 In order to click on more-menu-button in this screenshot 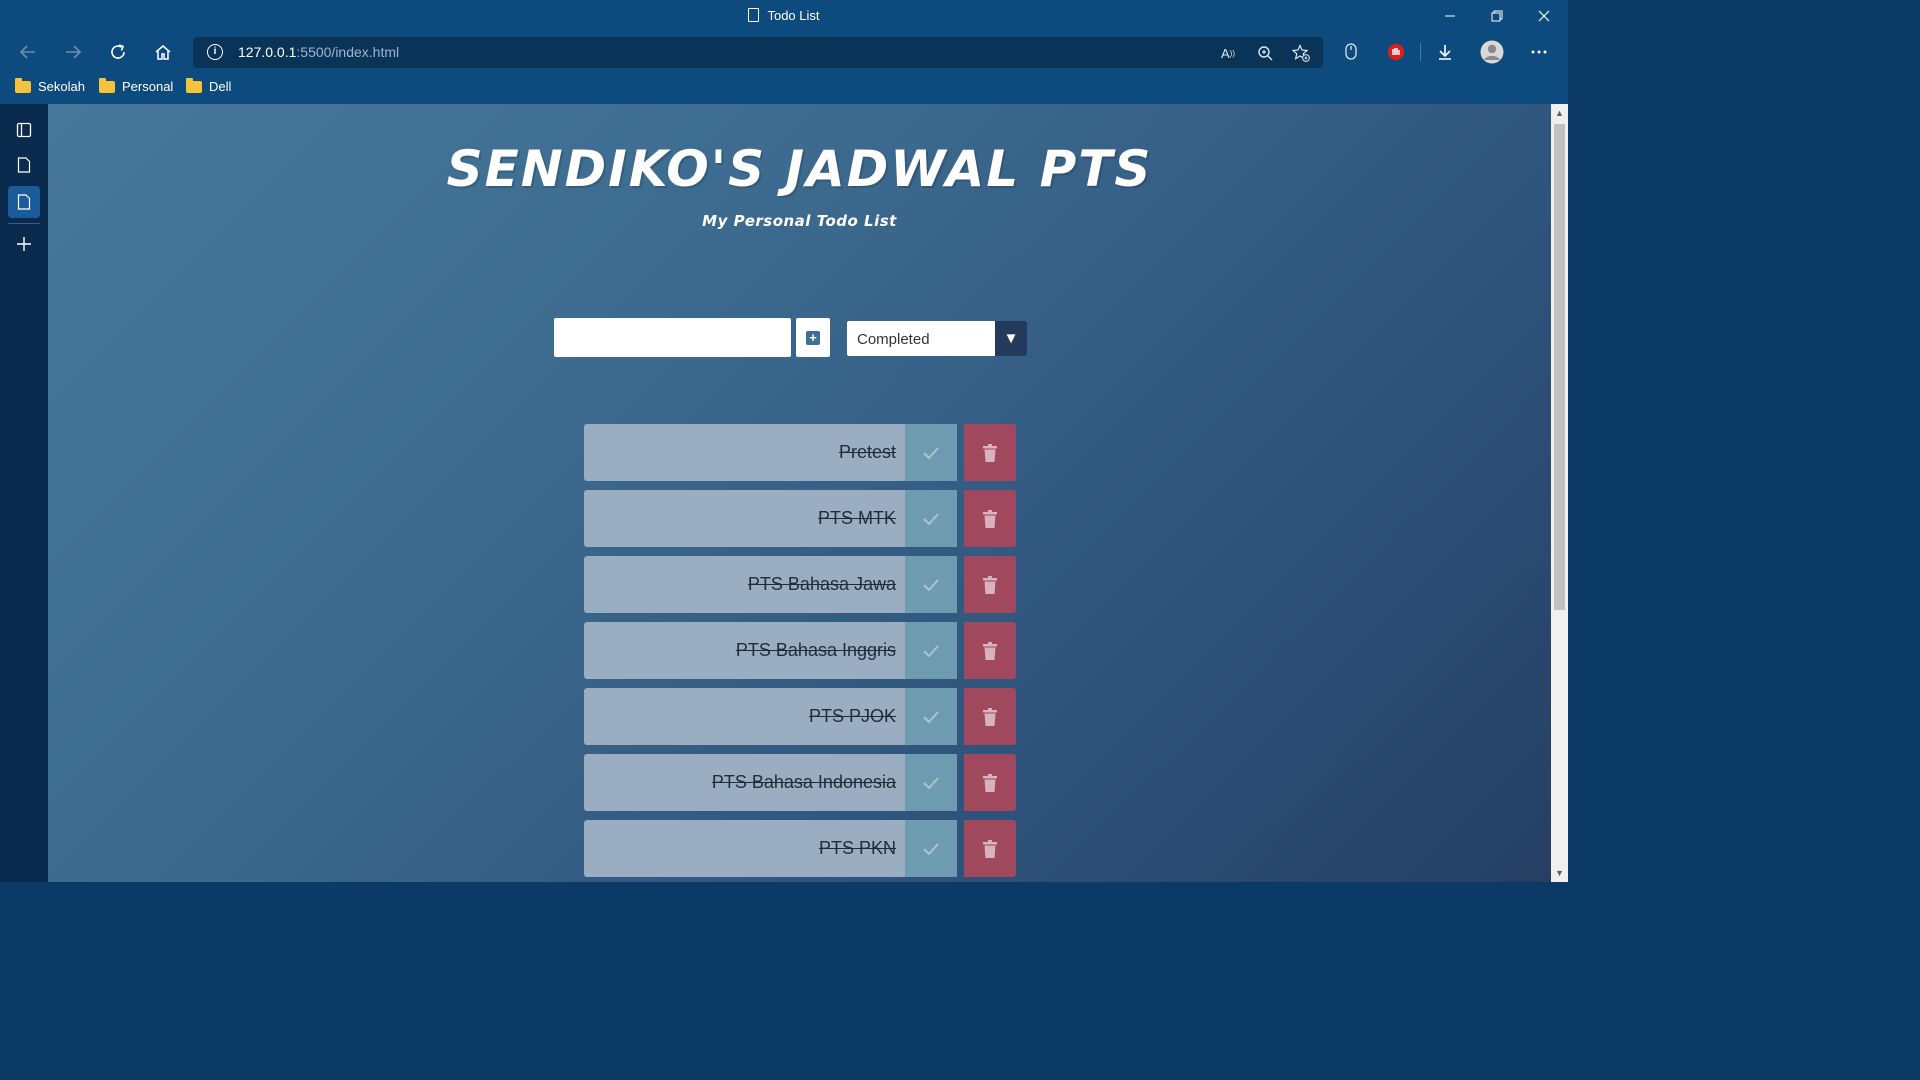, I will do `click(1539, 52)`.